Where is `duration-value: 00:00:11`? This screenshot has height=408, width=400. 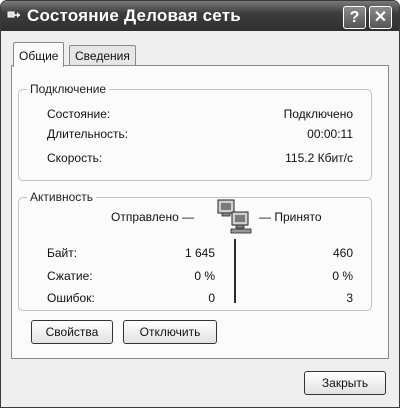 duration-value: 00:00:11 is located at coordinates (330, 134).